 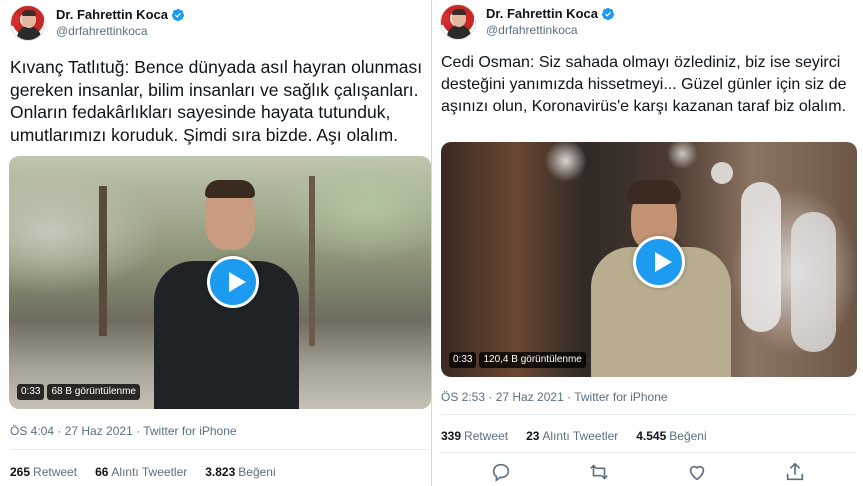 I want to click on like-count: 4.545 Beğeni, so click(x=671, y=436).